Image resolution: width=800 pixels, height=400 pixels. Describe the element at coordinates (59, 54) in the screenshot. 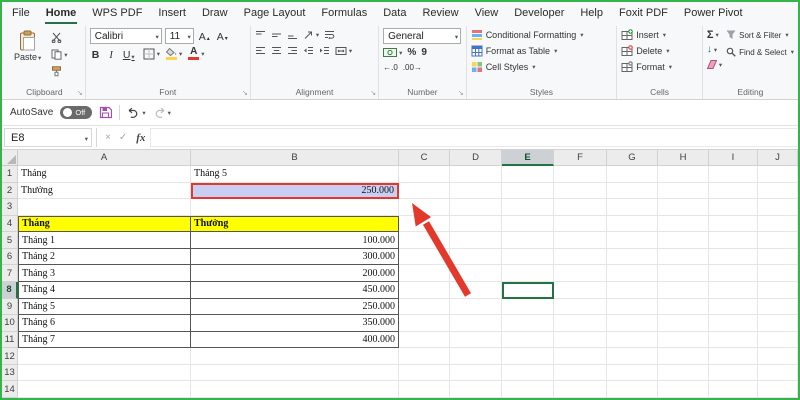

I see `copy-button` at that location.